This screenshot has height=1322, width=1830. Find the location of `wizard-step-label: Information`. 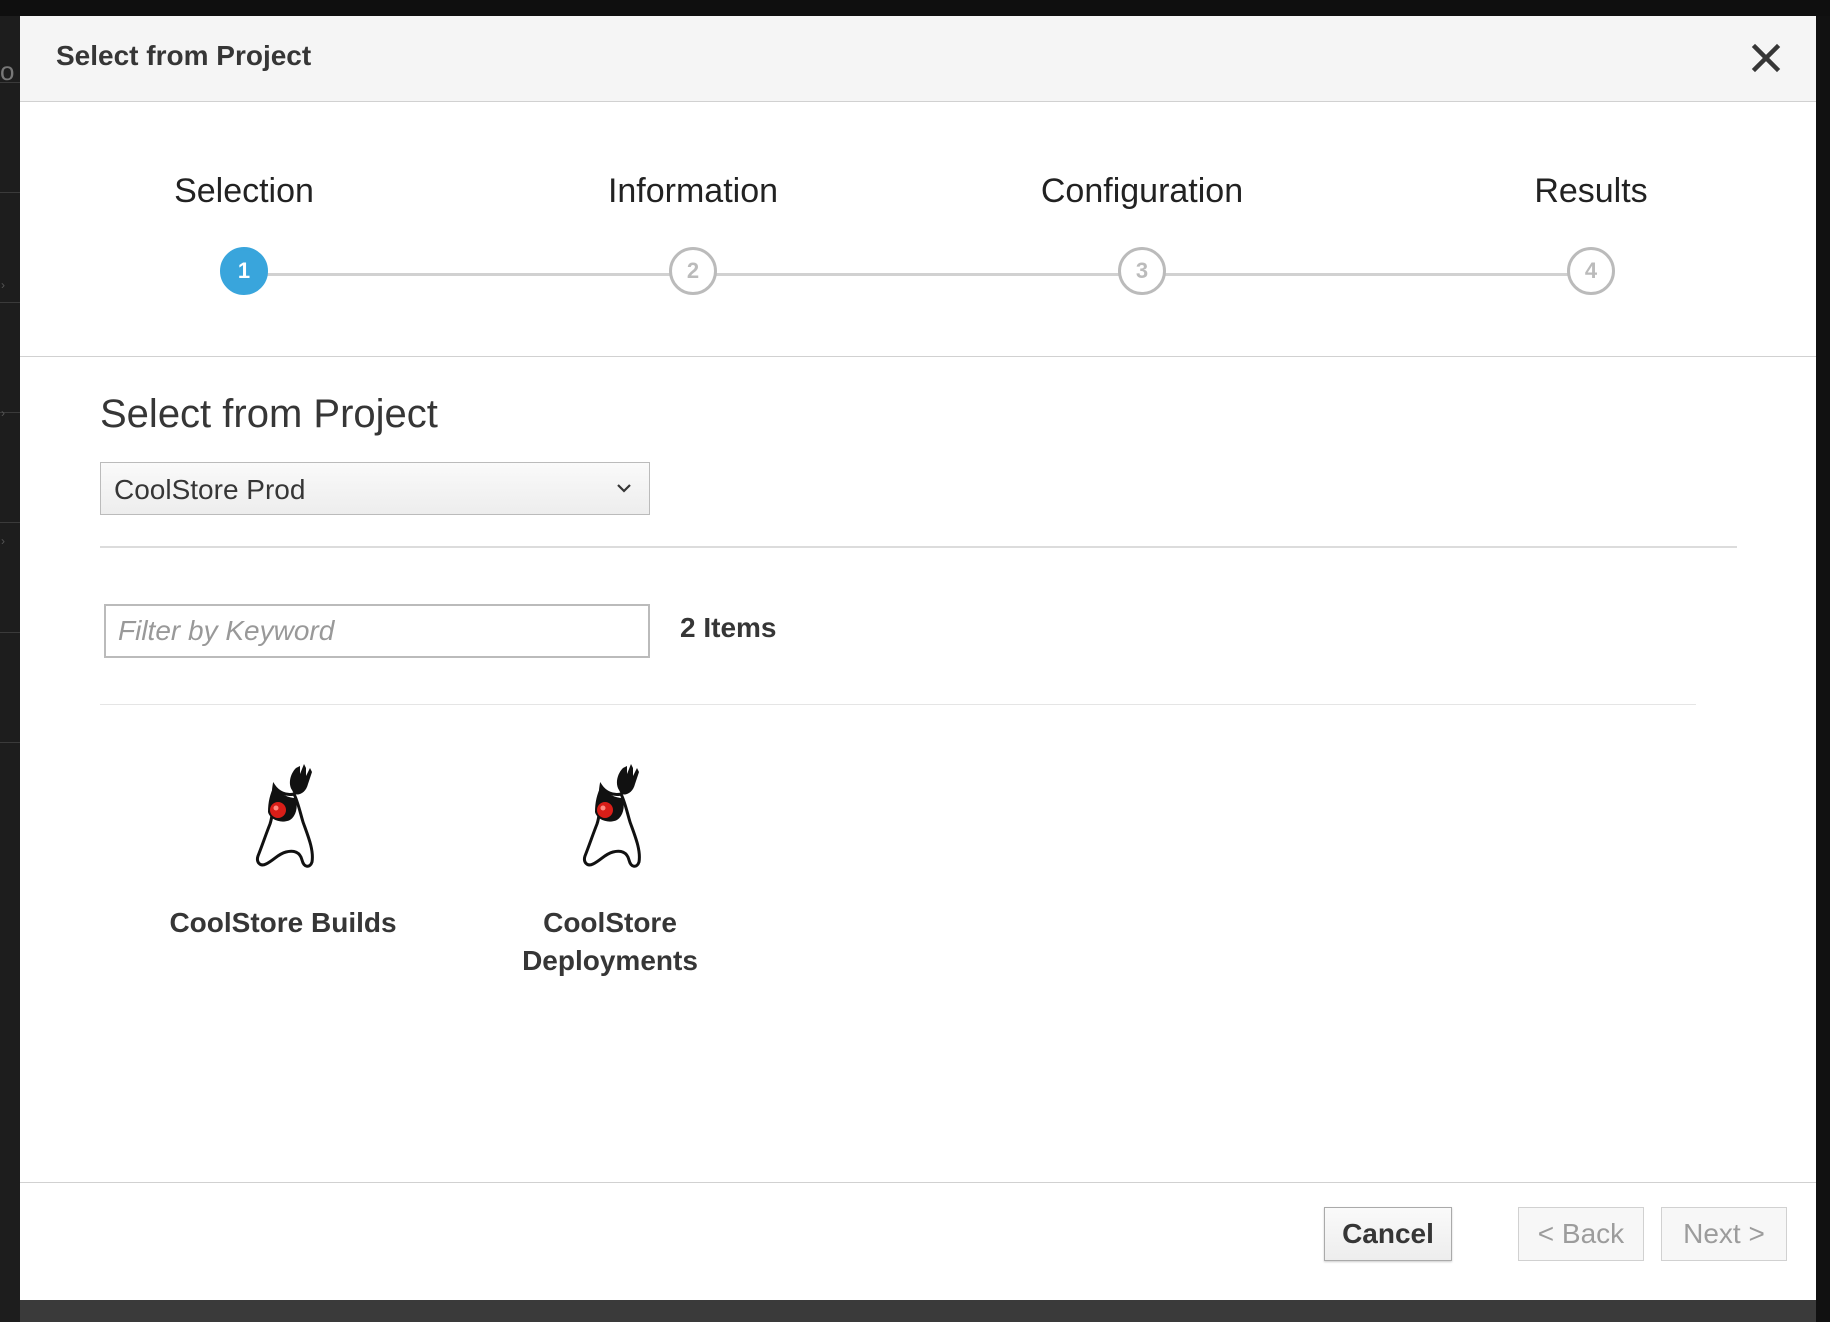

wizard-step-label: Information is located at coordinates (693, 191).